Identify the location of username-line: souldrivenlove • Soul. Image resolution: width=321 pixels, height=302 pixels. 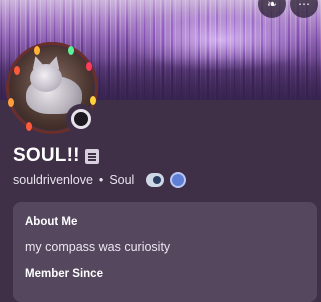
(100, 180).